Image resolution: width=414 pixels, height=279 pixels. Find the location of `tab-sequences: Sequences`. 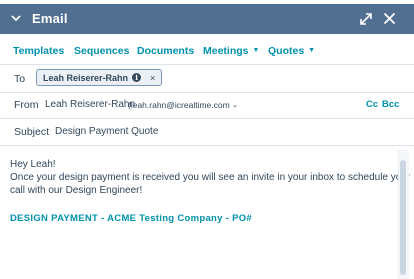

tab-sequences: Sequences is located at coordinates (101, 51).